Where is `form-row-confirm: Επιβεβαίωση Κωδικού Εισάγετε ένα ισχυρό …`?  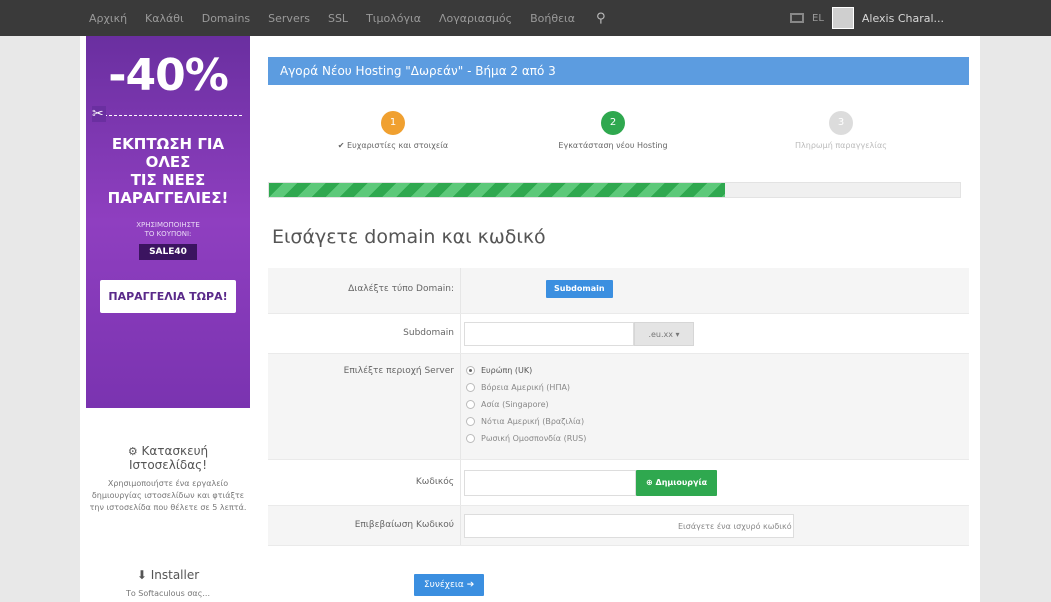
form-row-confirm: Επιβεβαίωση Κωδικού Εισάγετε ένα ισχυρό … is located at coordinates (618, 526).